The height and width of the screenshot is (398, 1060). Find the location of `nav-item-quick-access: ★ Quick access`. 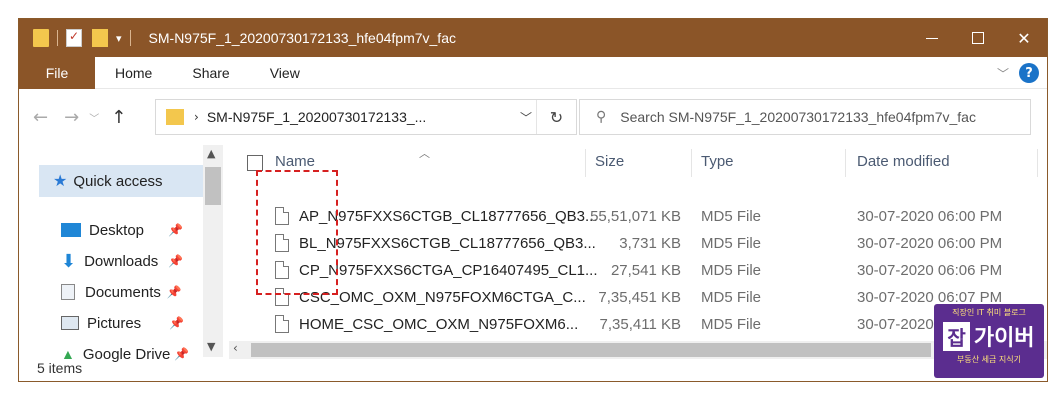

nav-item-quick-access: ★ Quick access is located at coordinates (124, 181).